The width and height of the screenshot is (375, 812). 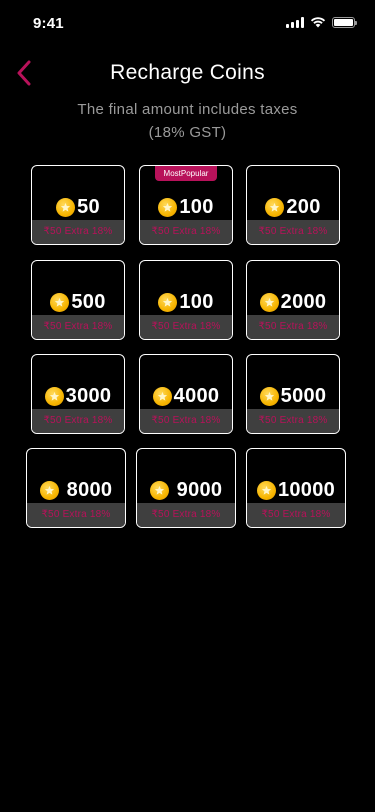 I want to click on coin-pack-card: MostPopular 100 ₹50 Extra 18%, so click(x=186, y=205).